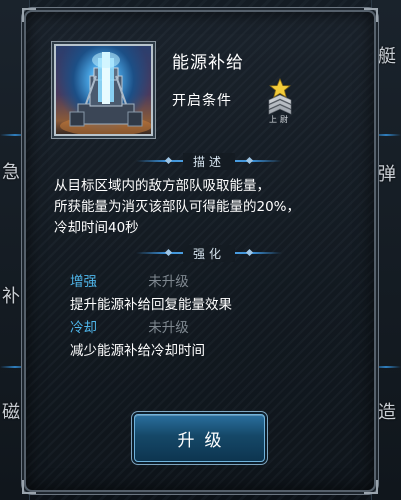 The height and width of the screenshot is (500, 401). I want to click on enhance-item-effect: 提升能源补给回复能量效果, so click(151, 305).